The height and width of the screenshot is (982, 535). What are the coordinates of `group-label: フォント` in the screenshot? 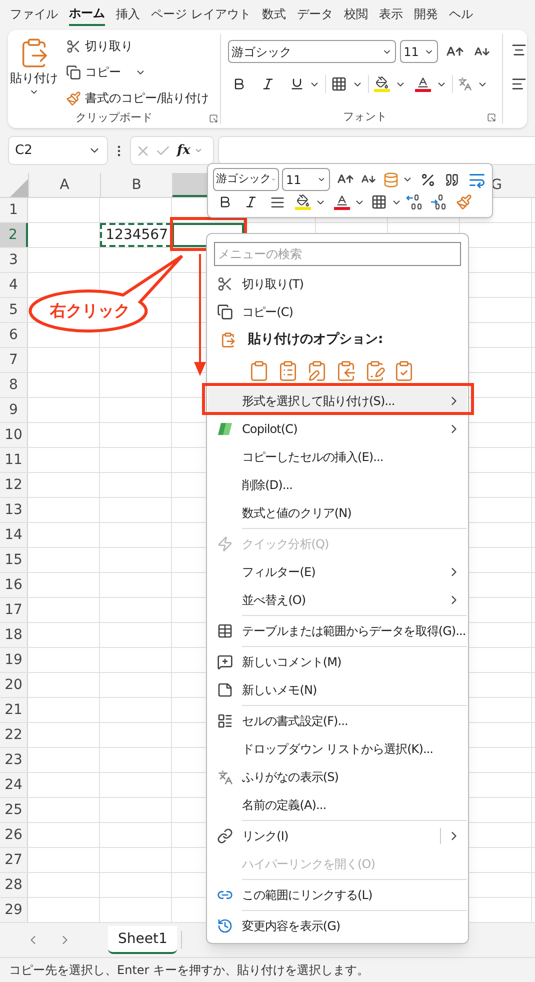 It's located at (364, 116).